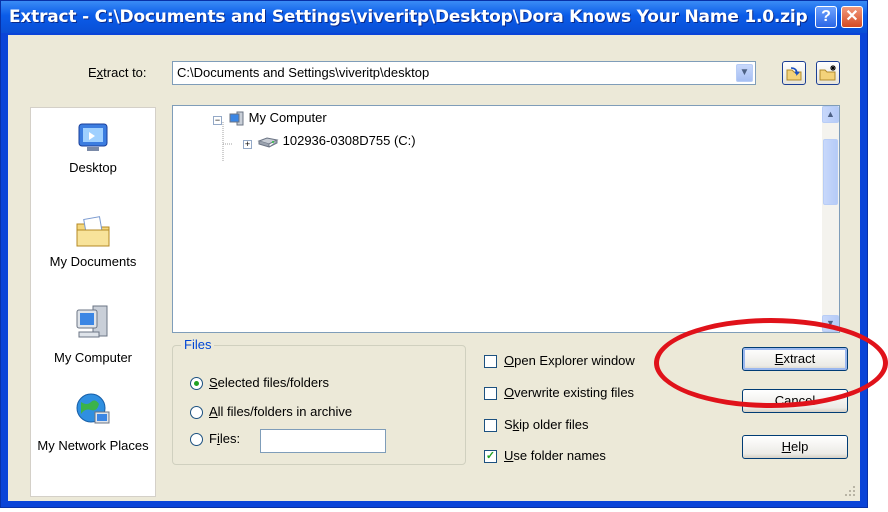 This screenshot has width=888, height=512. What do you see at coordinates (217, 120) in the screenshot?
I see `tree-collapse-icon: −` at bounding box center [217, 120].